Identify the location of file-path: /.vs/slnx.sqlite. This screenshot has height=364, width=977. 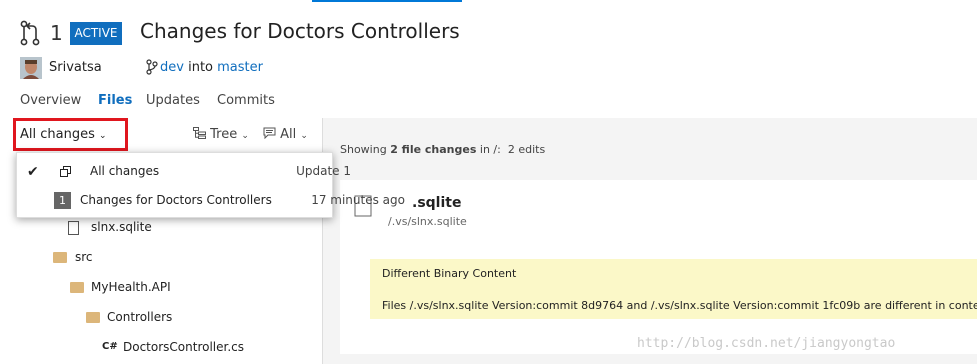
(427, 221).